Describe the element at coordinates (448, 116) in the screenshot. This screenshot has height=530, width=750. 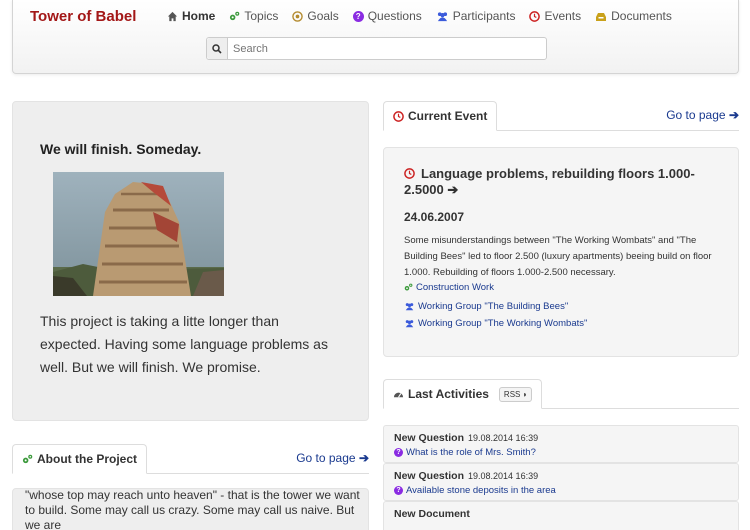
I see `tab-current-event-label: Current Event` at that location.